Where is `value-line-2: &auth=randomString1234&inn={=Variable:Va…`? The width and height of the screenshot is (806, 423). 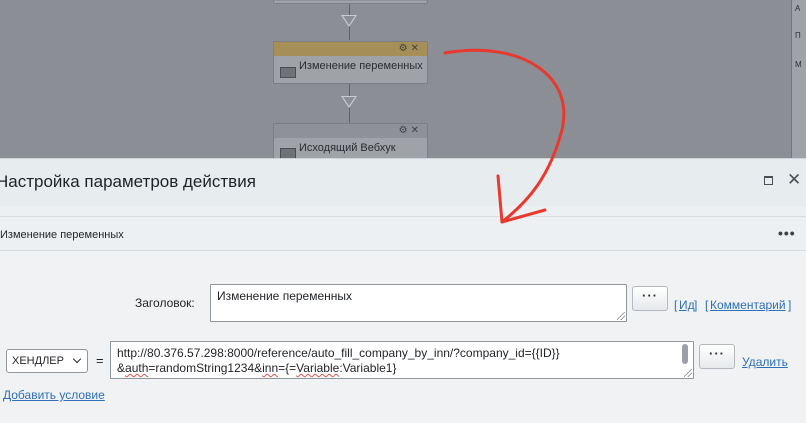 value-line-2: &auth=randomString1234&inn={=Variable:Va… is located at coordinates (257, 368).